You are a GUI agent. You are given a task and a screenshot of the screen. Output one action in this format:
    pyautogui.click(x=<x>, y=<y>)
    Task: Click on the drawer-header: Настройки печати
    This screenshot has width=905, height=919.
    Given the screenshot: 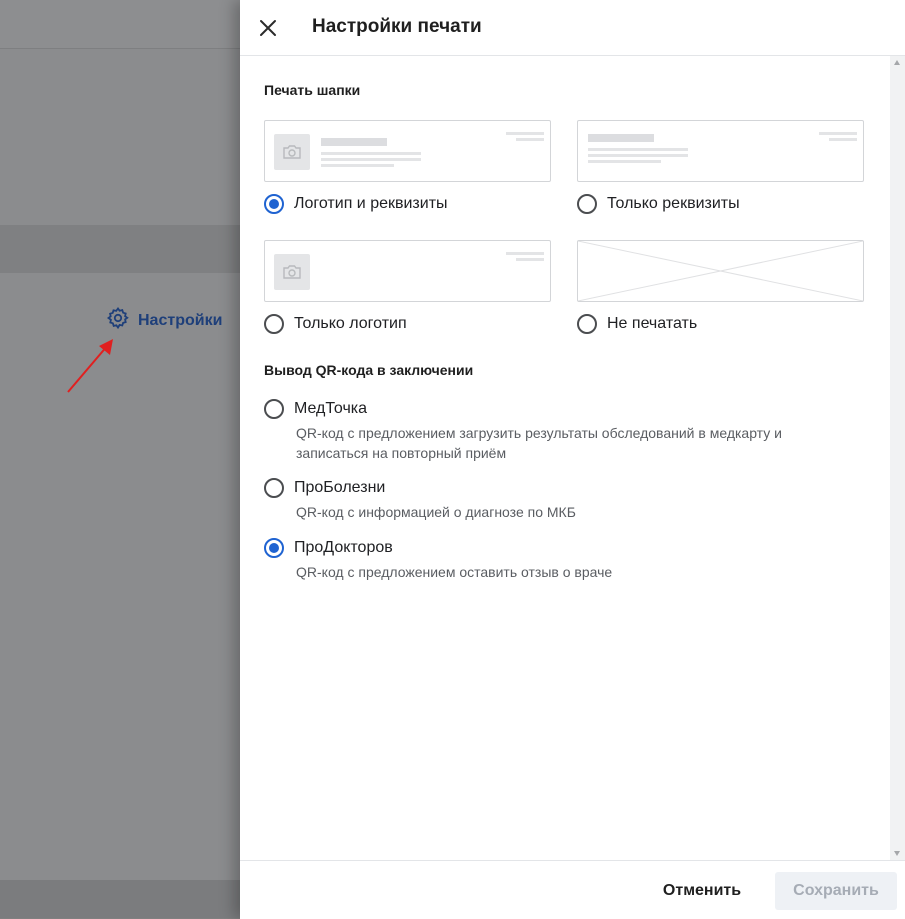 What is the action you would take?
    pyautogui.click(x=572, y=28)
    